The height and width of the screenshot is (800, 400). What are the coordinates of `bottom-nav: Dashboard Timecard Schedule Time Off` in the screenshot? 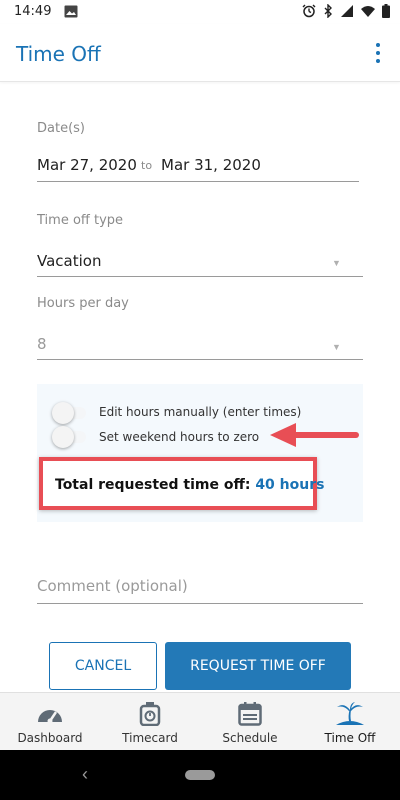 It's located at (200, 721).